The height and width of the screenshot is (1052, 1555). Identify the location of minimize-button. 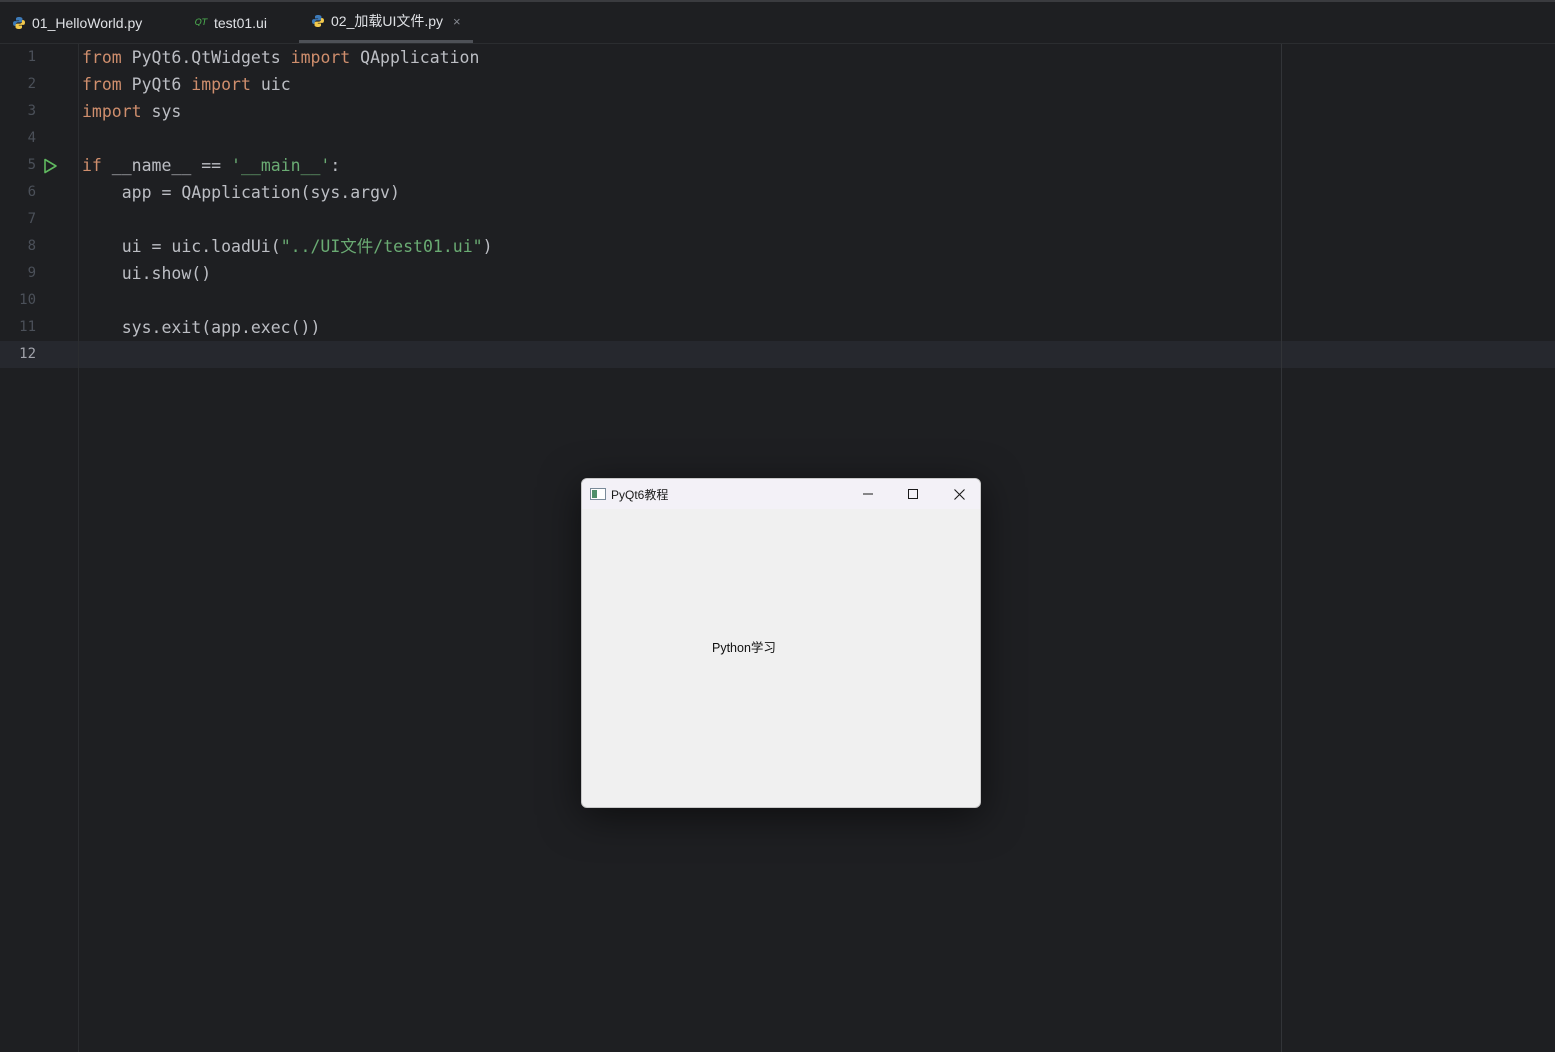
(868, 494).